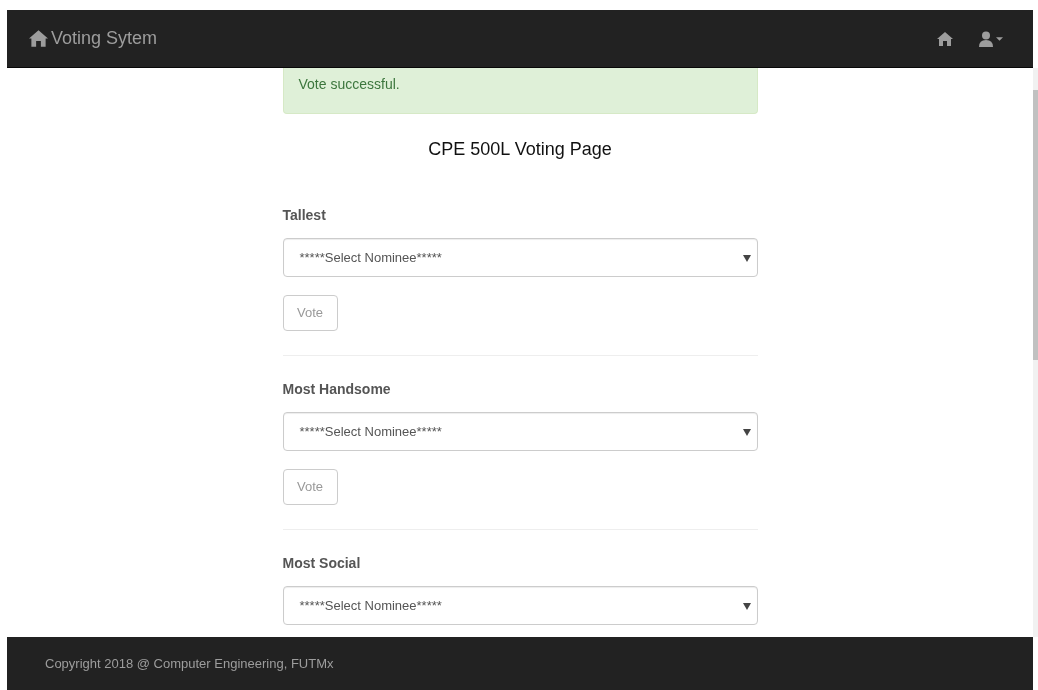  I want to click on brand-link: Voting Sytem, so click(93, 38).